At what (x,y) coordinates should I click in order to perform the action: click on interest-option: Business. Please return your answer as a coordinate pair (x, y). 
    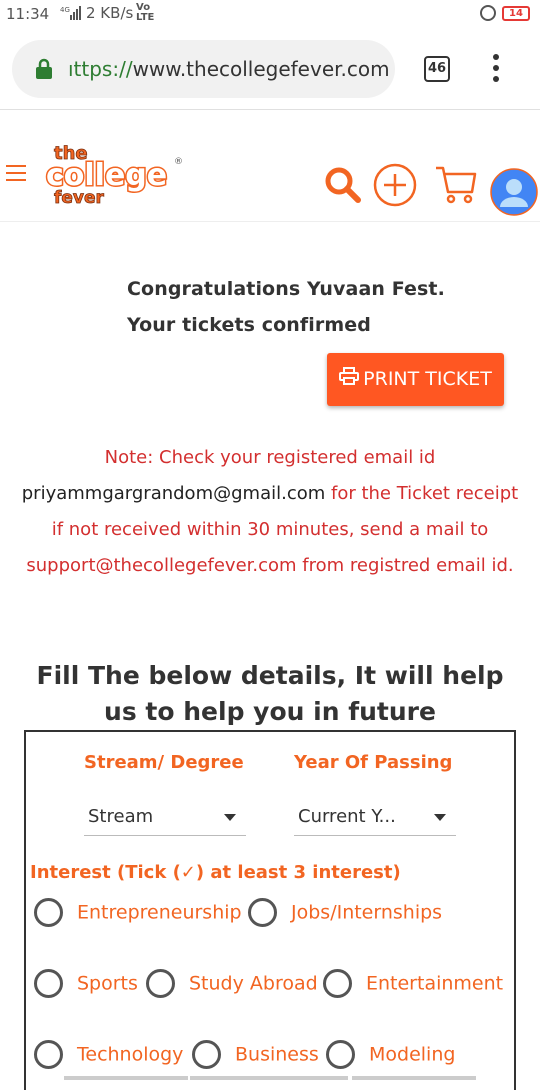
    Looking at the image, I should click on (255, 1054).